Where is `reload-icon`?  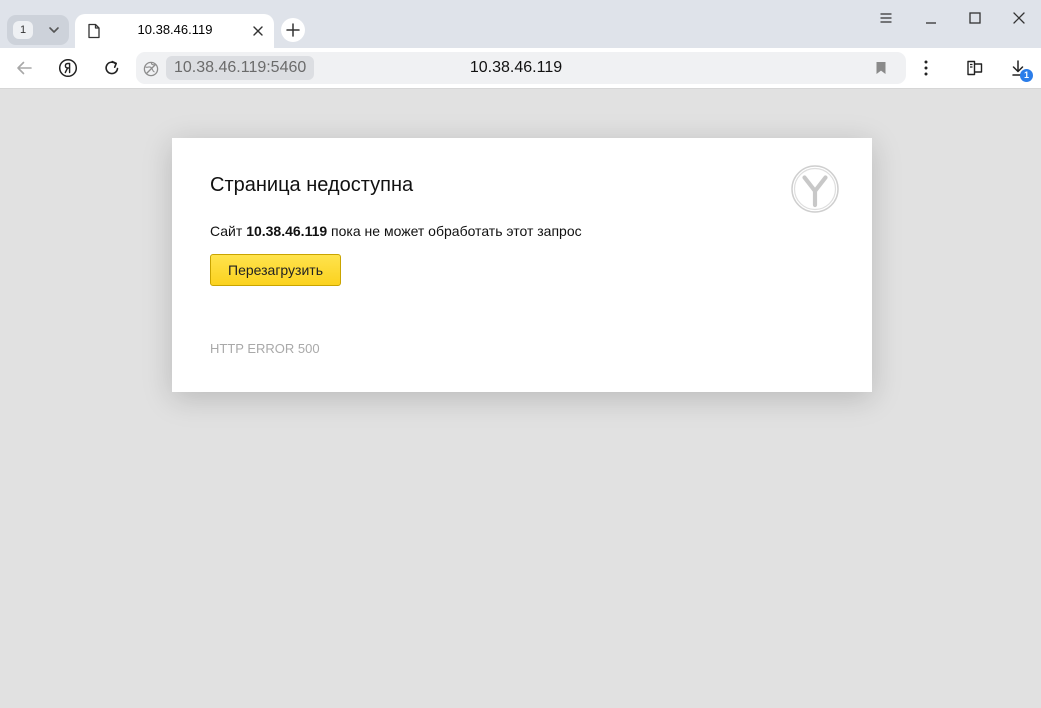
reload-icon is located at coordinates (112, 67).